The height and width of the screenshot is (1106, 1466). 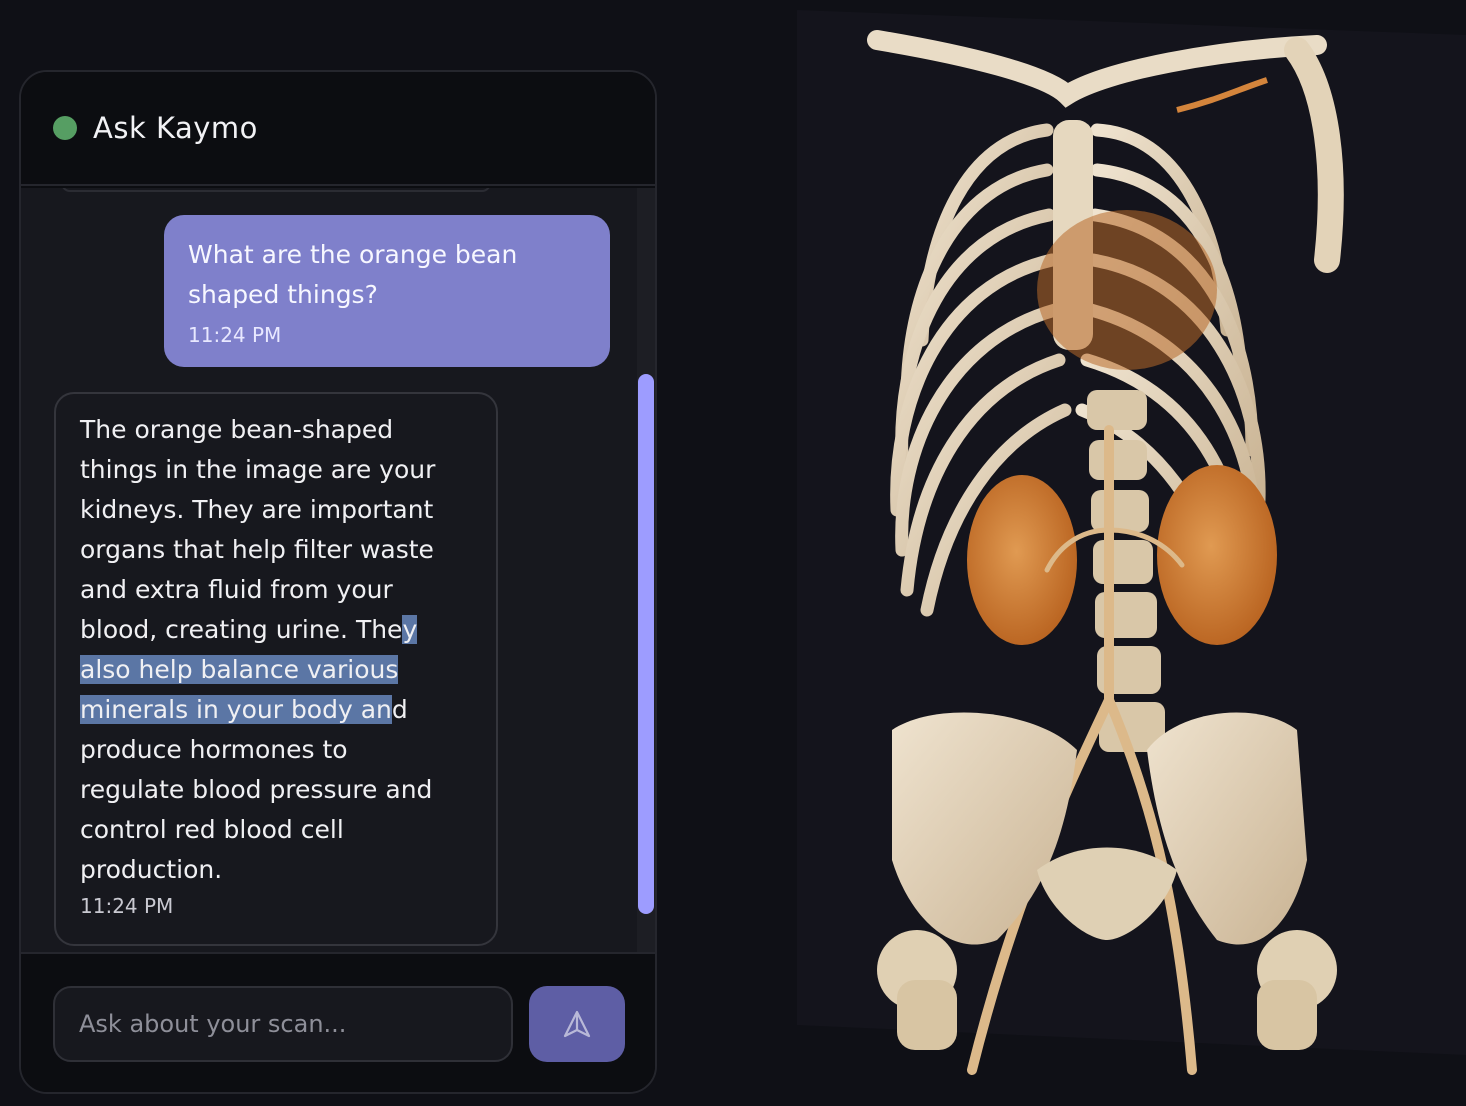 I want to click on user-message-text: What are the orange bean shaped things?, so click(x=387, y=275).